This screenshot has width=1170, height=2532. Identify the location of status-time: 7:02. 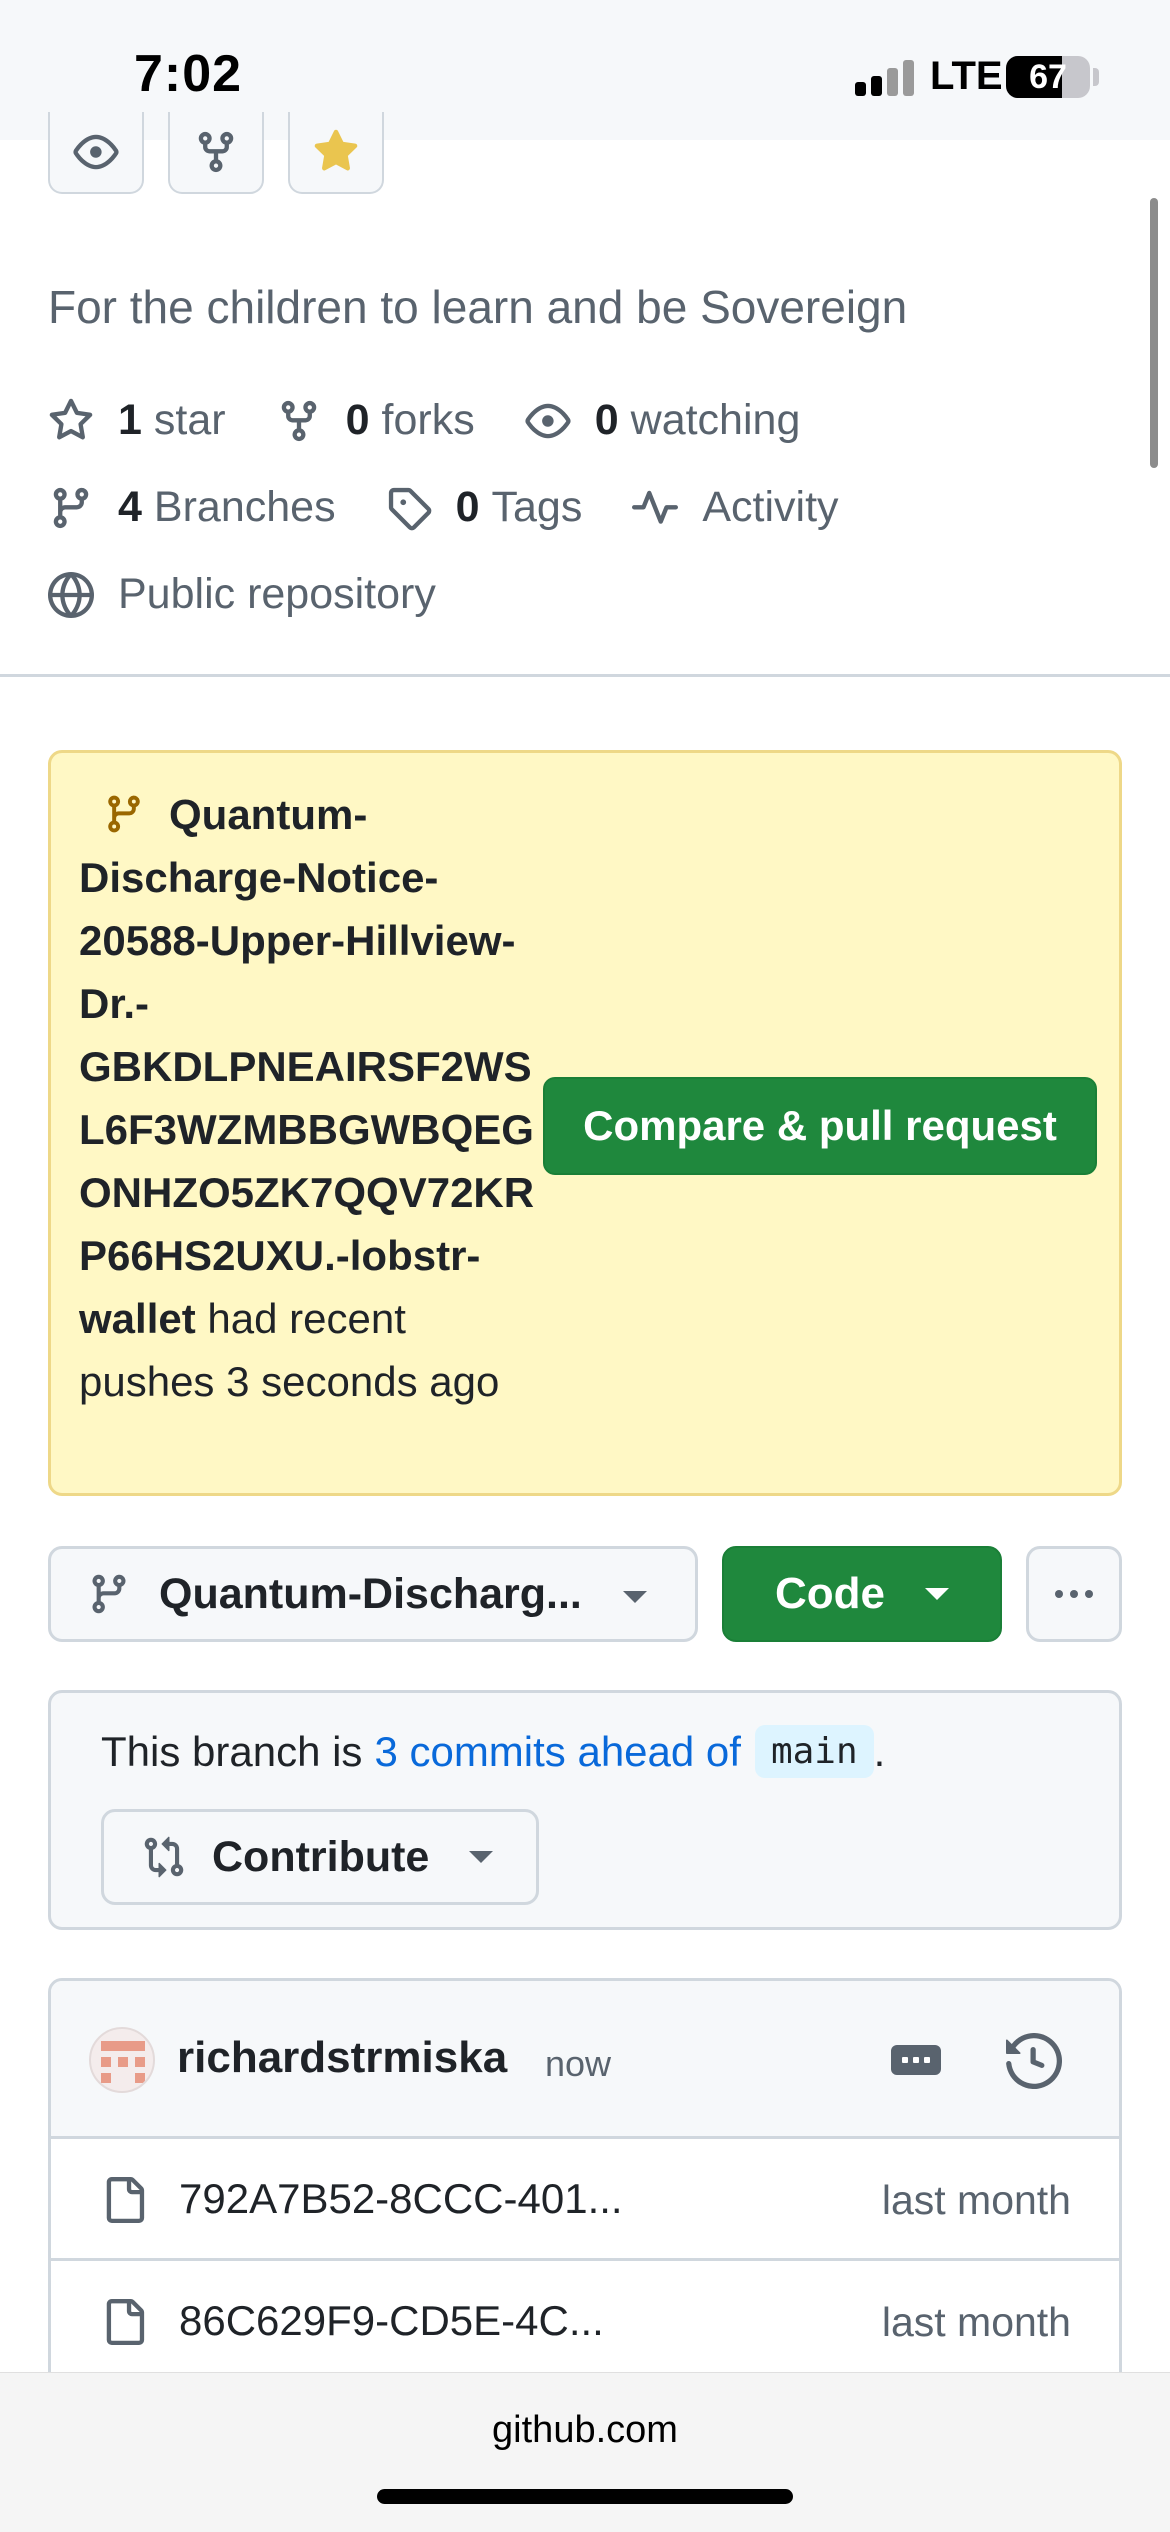
(188, 74).